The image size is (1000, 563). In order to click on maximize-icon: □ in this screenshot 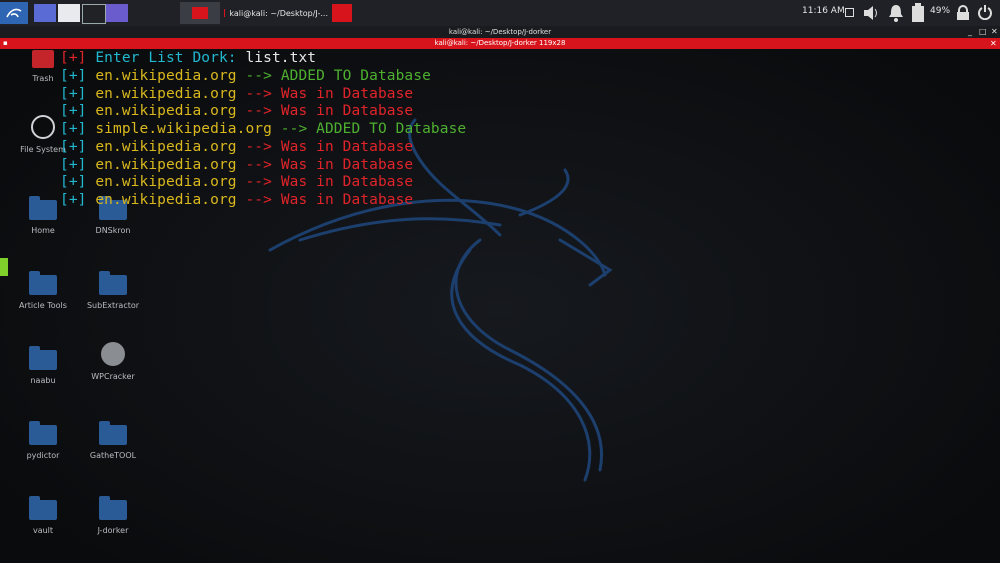, I will do `click(983, 32)`.